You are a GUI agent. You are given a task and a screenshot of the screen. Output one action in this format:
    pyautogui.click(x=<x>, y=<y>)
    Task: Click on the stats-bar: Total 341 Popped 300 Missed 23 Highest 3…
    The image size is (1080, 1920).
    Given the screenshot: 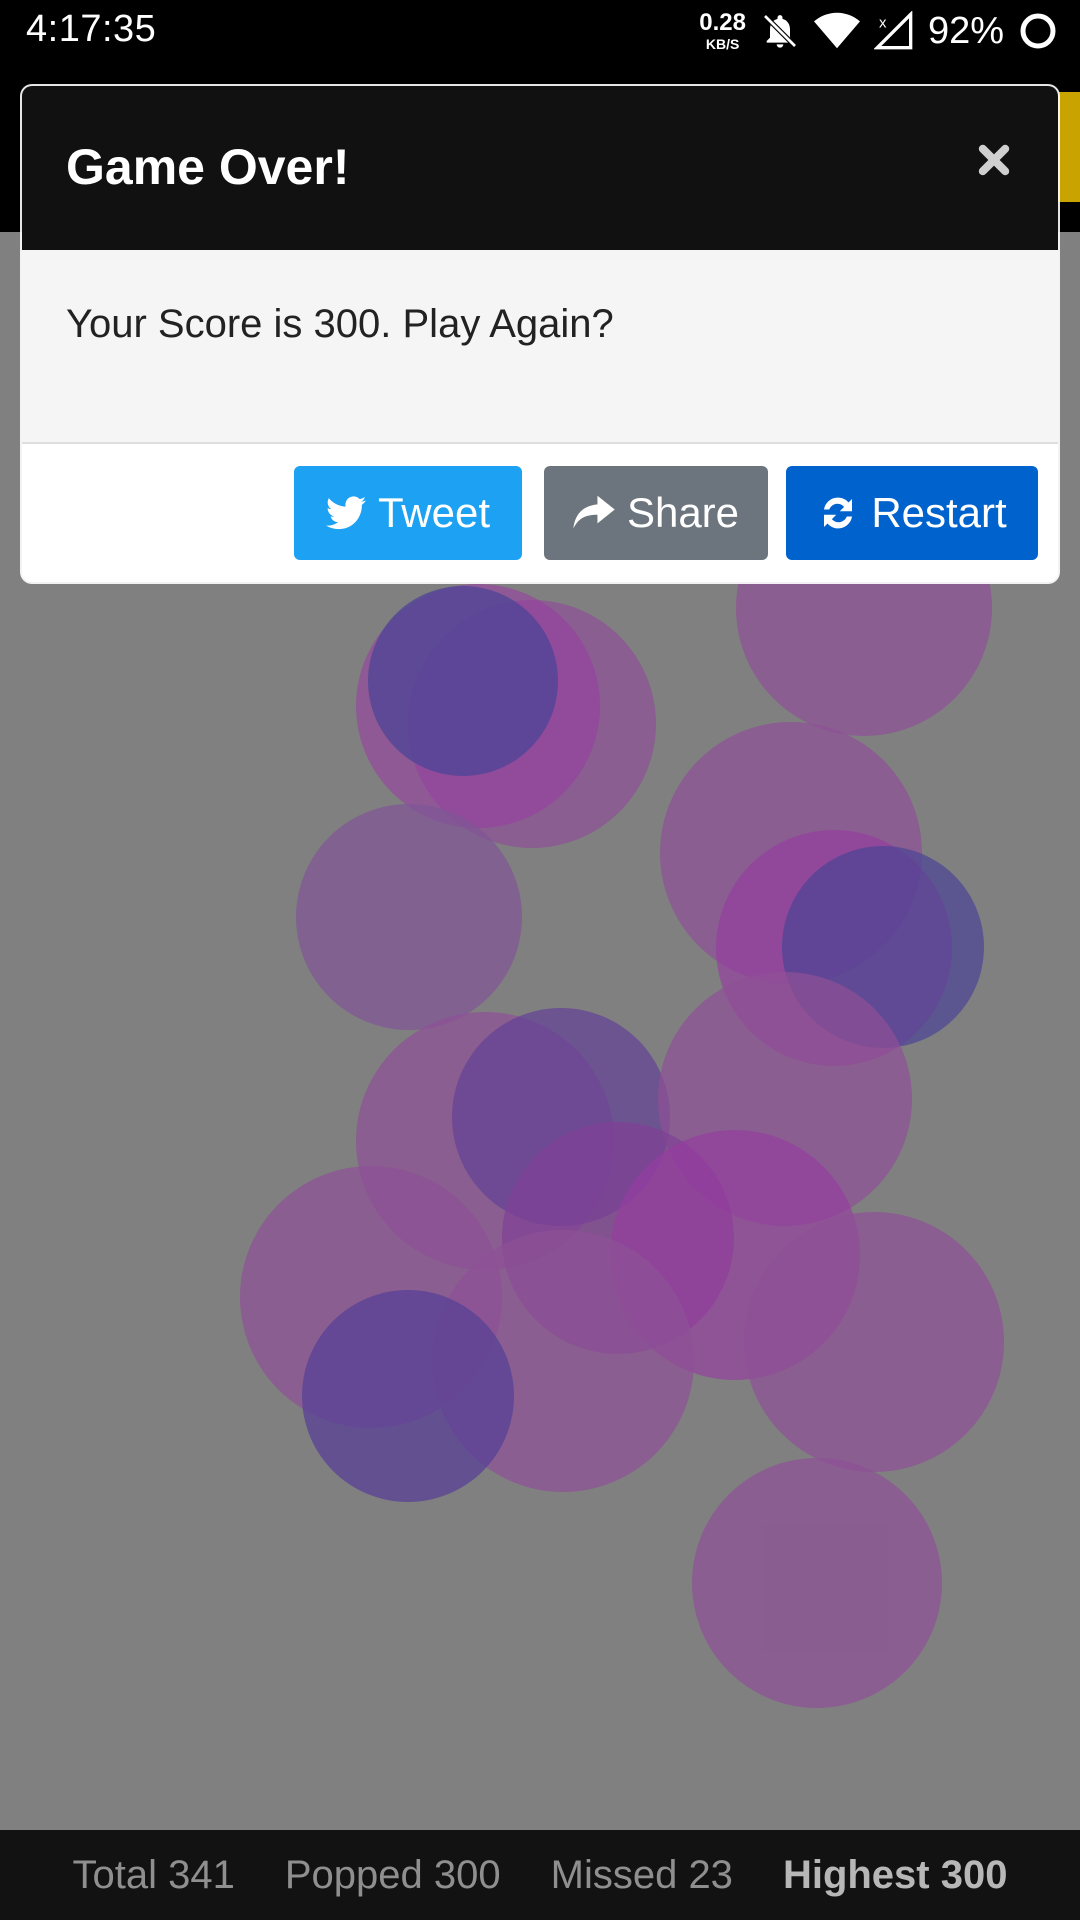 What is the action you would take?
    pyautogui.click(x=540, y=1875)
    